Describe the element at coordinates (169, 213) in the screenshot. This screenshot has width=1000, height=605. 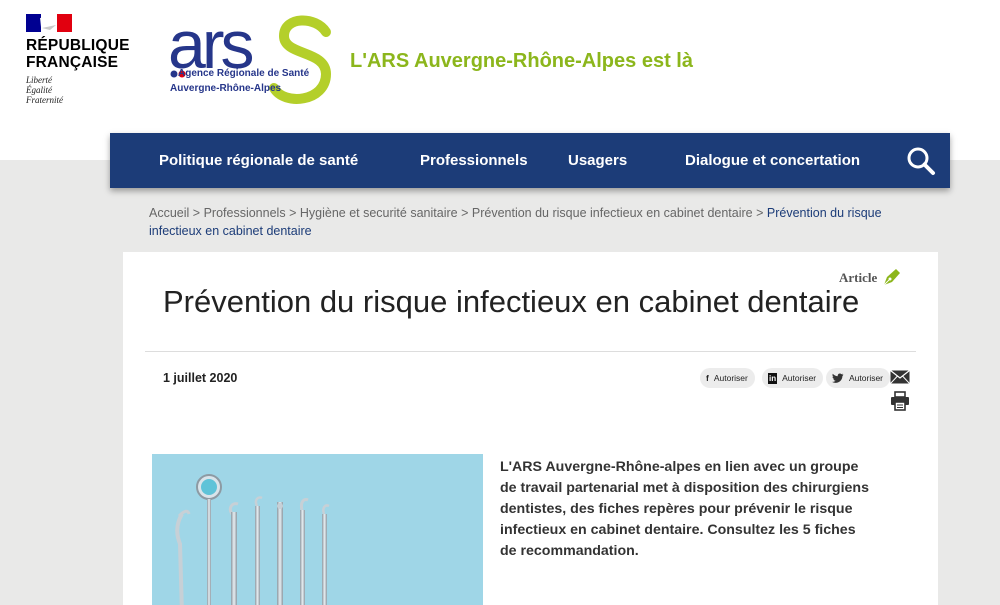
I see `breadcrumb-accueil: Accueil` at that location.